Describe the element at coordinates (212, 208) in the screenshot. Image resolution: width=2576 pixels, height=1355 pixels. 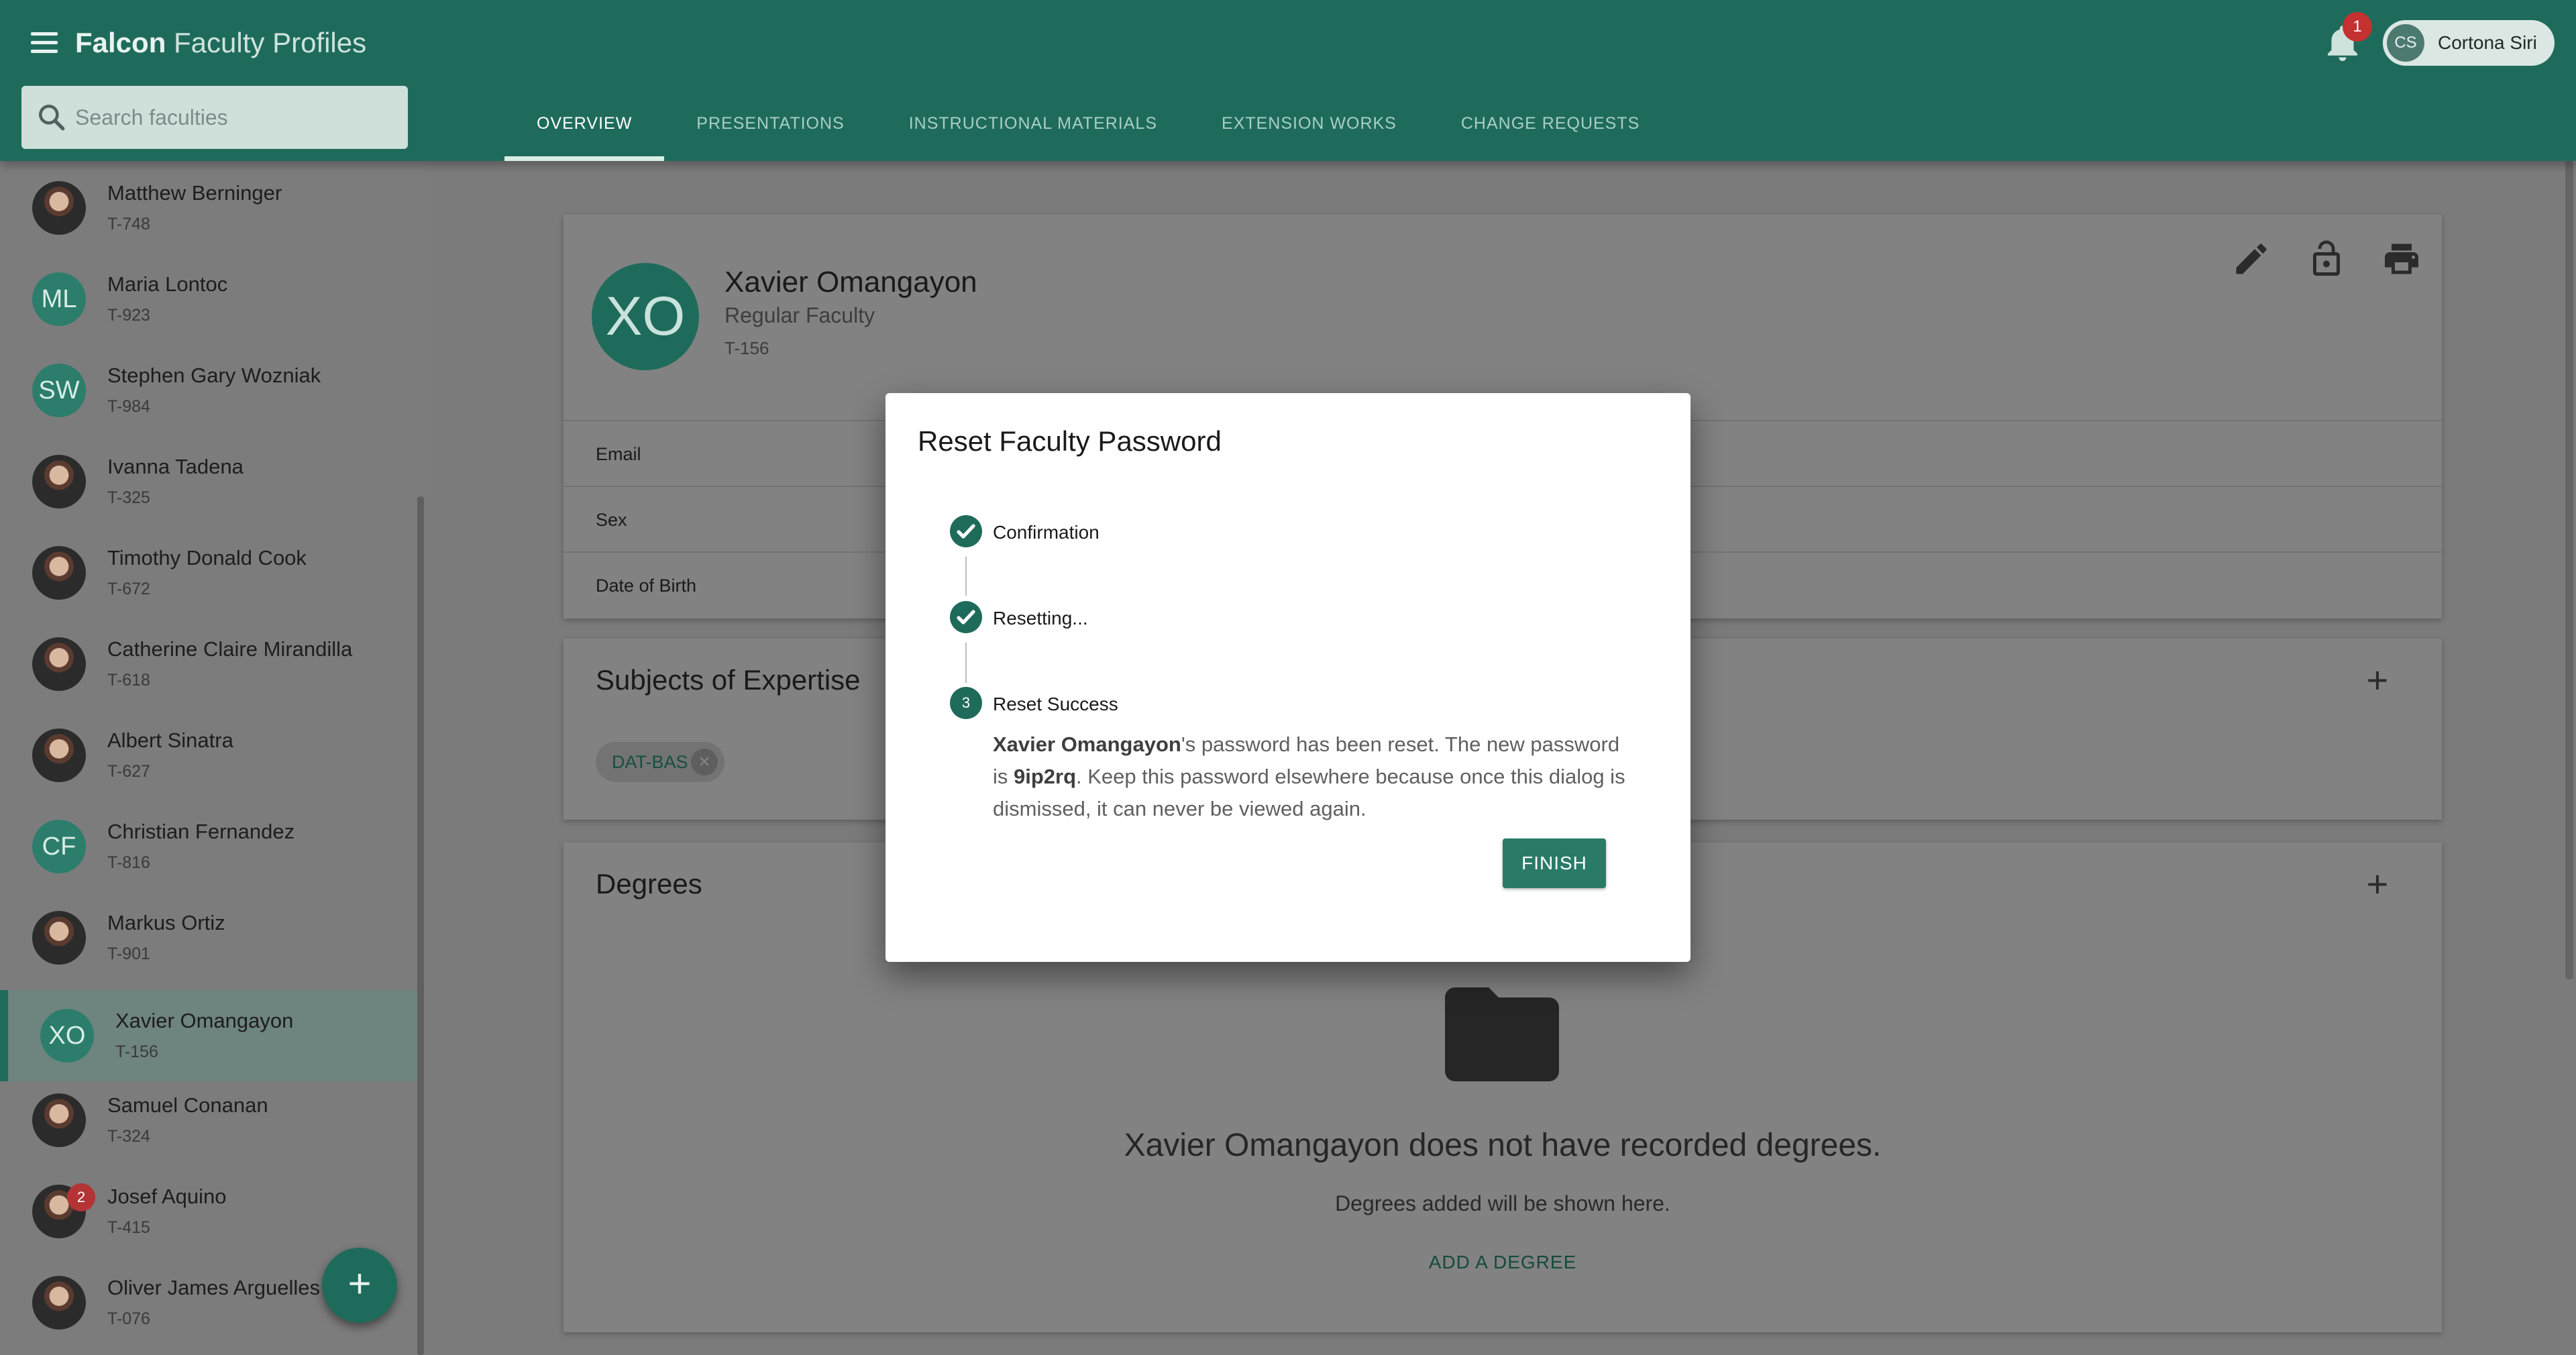
I see `faculty-list-item: Matthew Berninger T-748` at that location.